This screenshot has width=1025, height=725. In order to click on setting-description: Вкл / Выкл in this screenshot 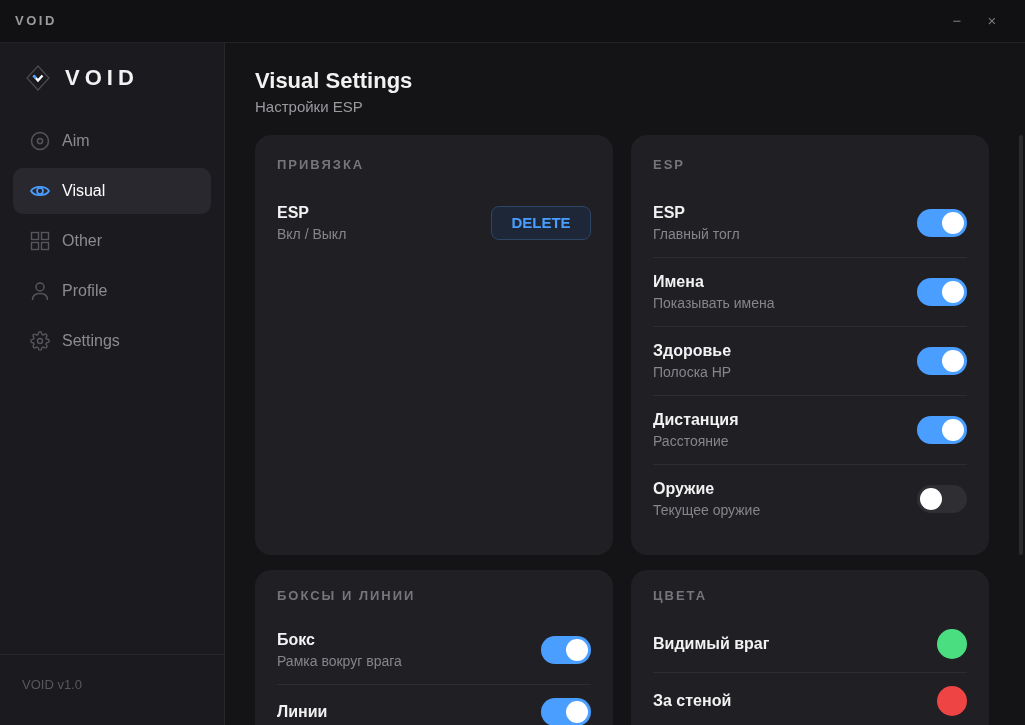, I will do `click(312, 234)`.